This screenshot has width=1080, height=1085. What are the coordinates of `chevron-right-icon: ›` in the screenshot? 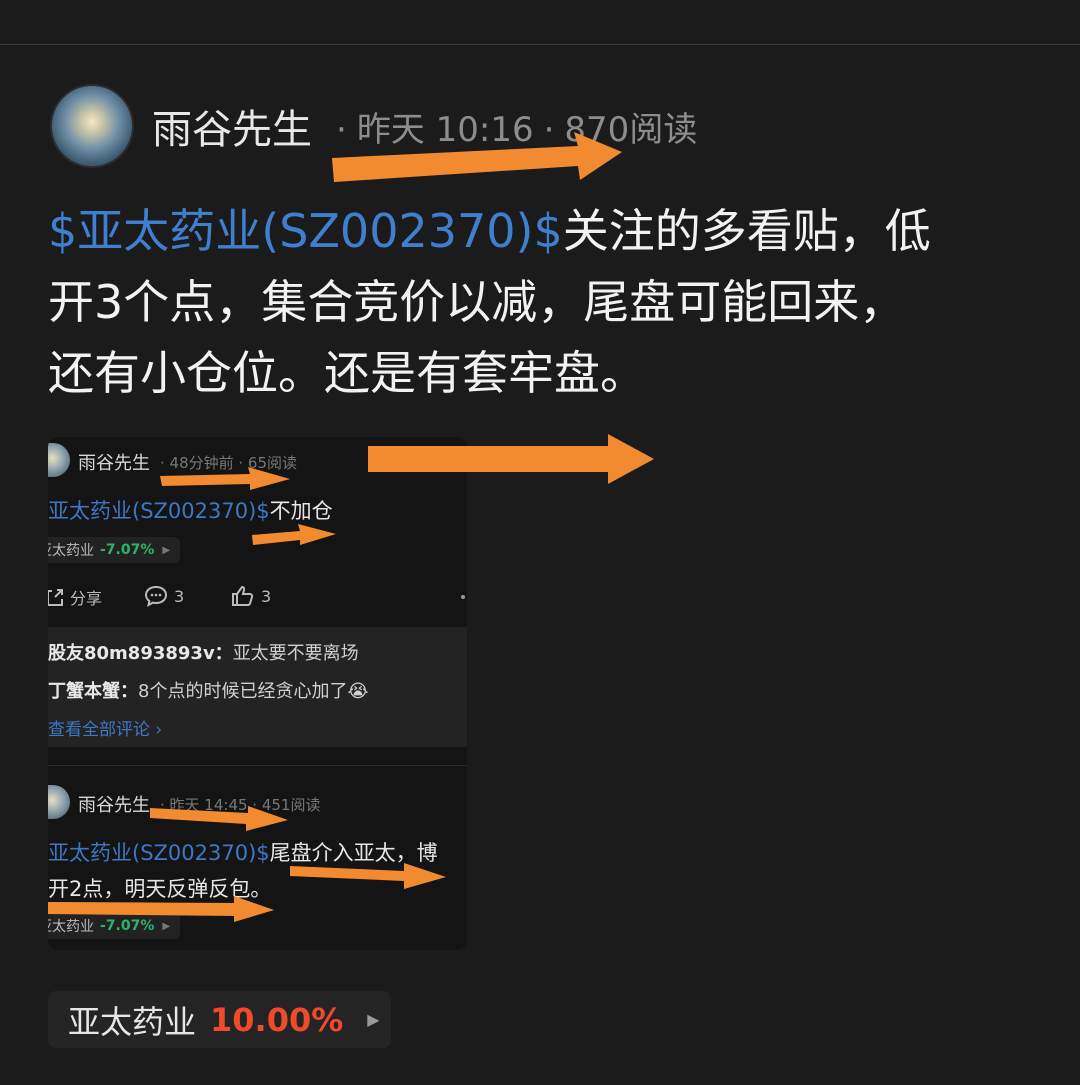 It's located at (159, 730).